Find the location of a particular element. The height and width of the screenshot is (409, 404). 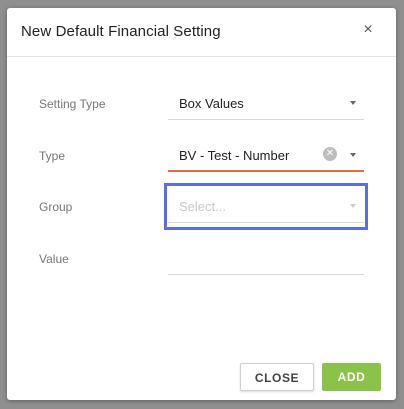

add-button: ADD is located at coordinates (351, 377).